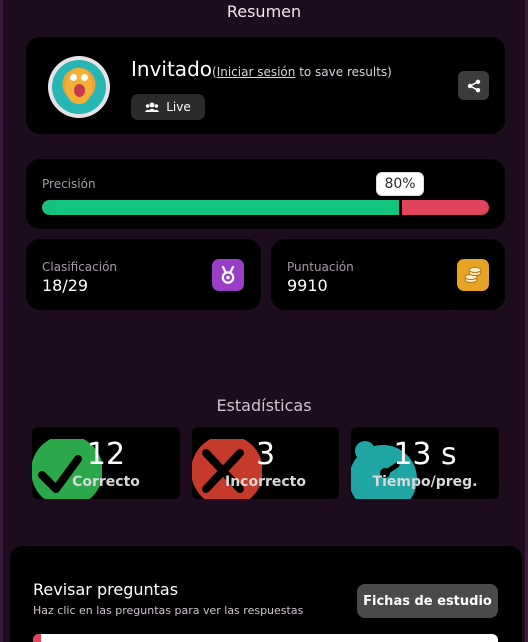 The width and height of the screenshot is (528, 642). Describe the element at coordinates (264, 11) in the screenshot. I see `page-title: Resumen` at that location.